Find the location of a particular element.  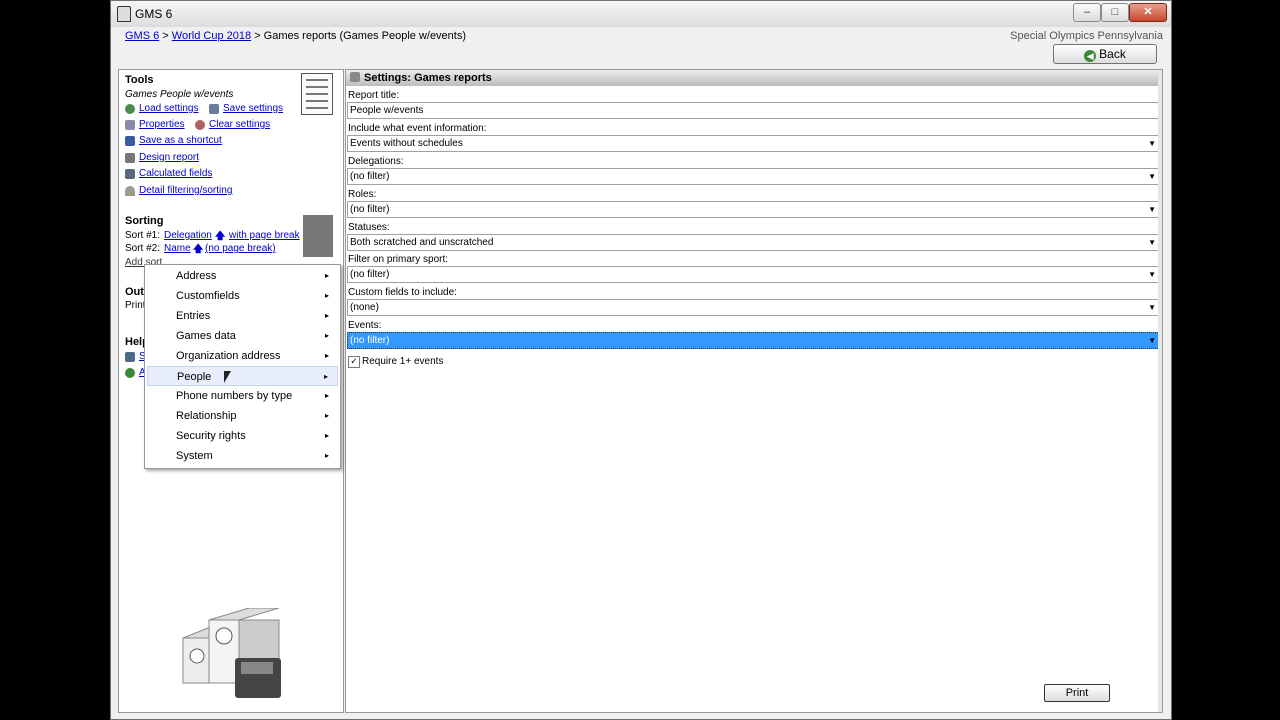

menu-item-people: People ▸ is located at coordinates (242, 376).